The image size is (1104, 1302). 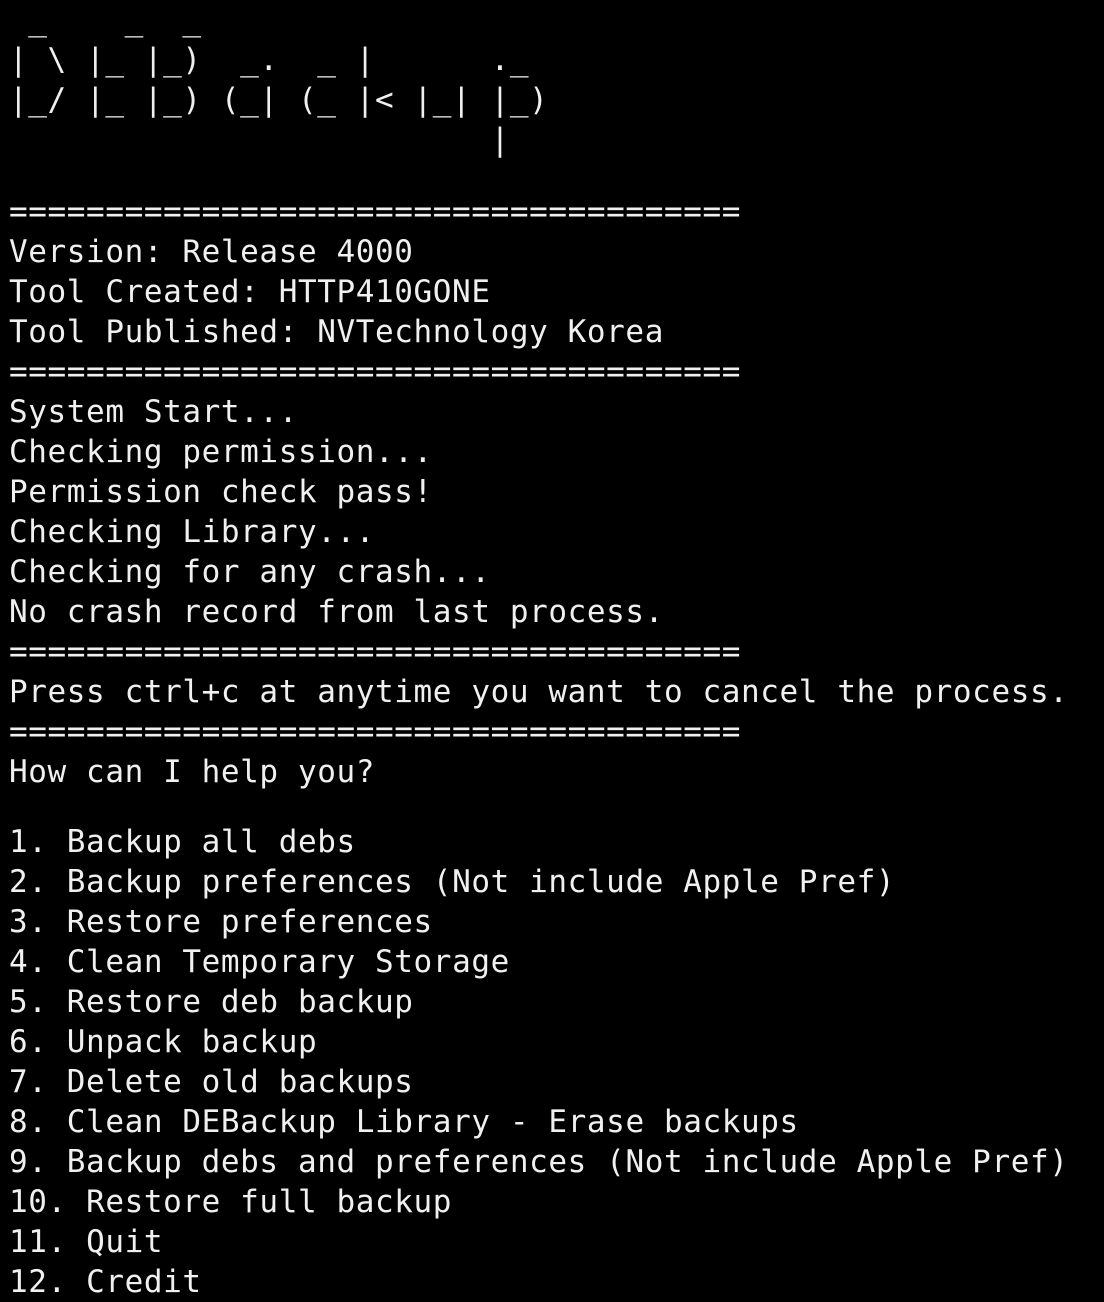 What do you see at coordinates (554, 1282) in the screenshot?
I see `menu-item-credit: 12. Credit` at bounding box center [554, 1282].